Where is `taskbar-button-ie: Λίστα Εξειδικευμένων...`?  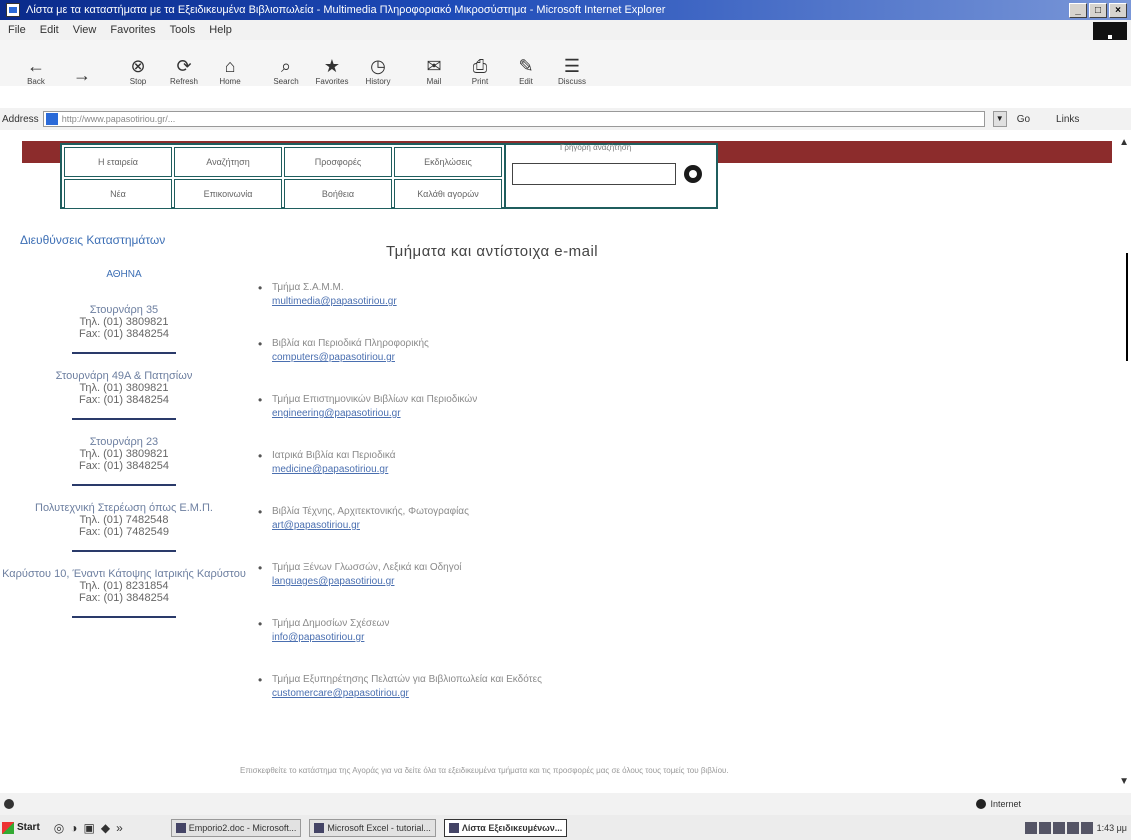 taskbar-button-ie: Λίστα Εξειδικευμένων... is located at coordinates (505, 827).